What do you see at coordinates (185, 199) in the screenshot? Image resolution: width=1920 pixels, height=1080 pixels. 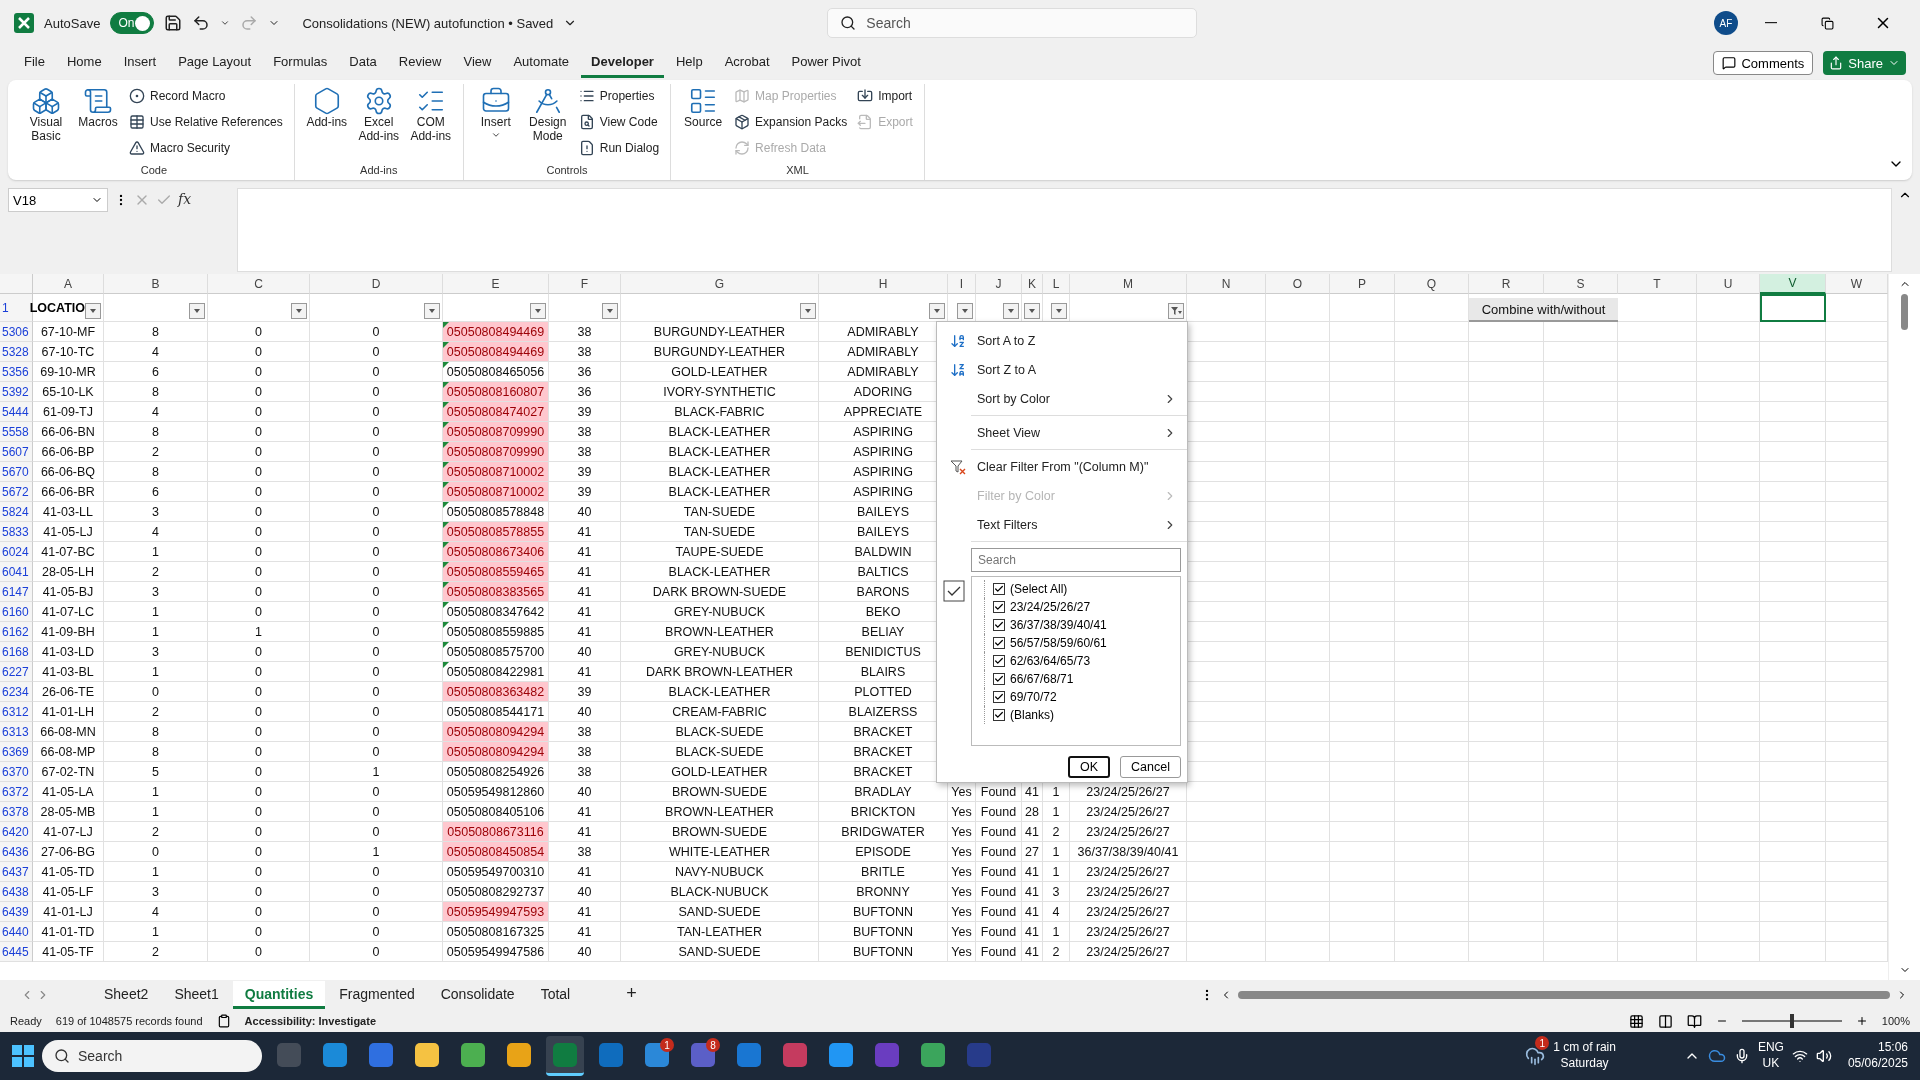 I see `insert-function-button: fx` at bounding box center [185, 199].